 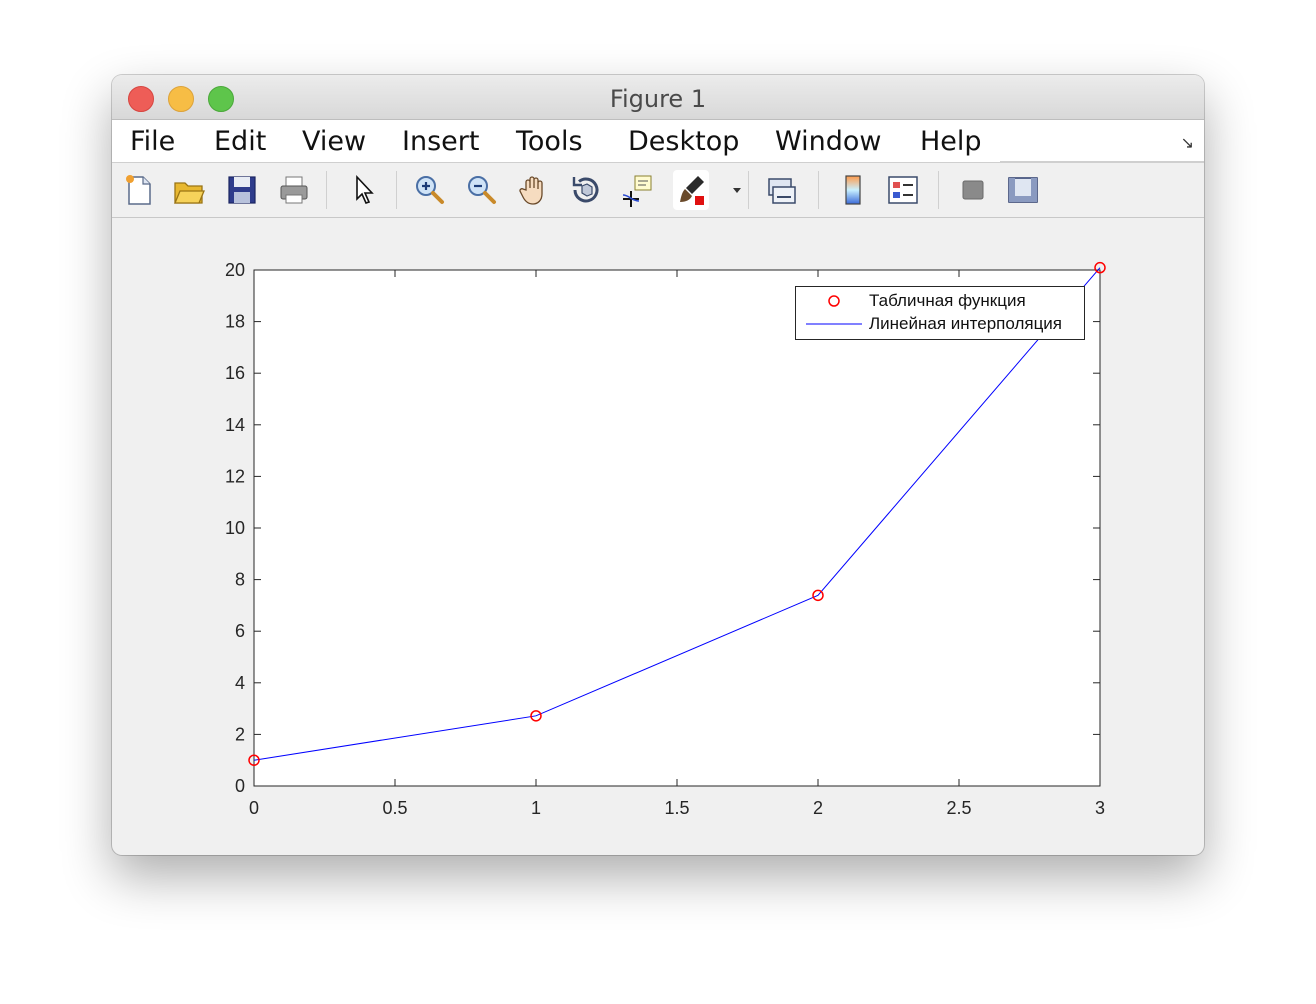 I want to click on menu-desktop: Desktop, so click(x=683, y=141).